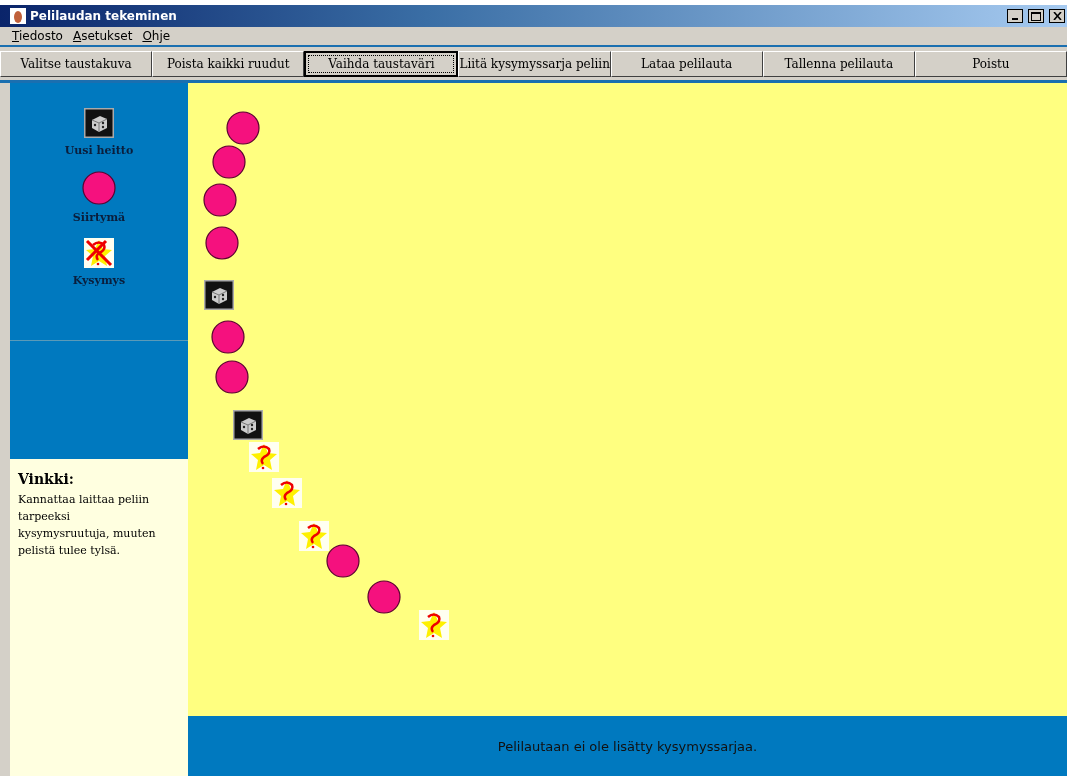 The height and width of the screenshot is (776, 1067). Describe the element at coordinates (228, 64) in the screenshot. I see `toolbar-button: Poista kaikki ruudut` at that location.